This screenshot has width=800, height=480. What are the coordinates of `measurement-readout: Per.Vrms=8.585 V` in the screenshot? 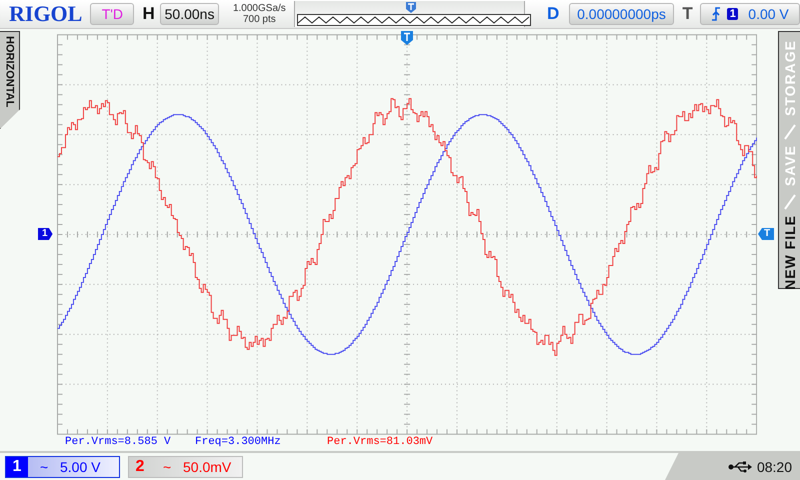 It's located at (118, 443).